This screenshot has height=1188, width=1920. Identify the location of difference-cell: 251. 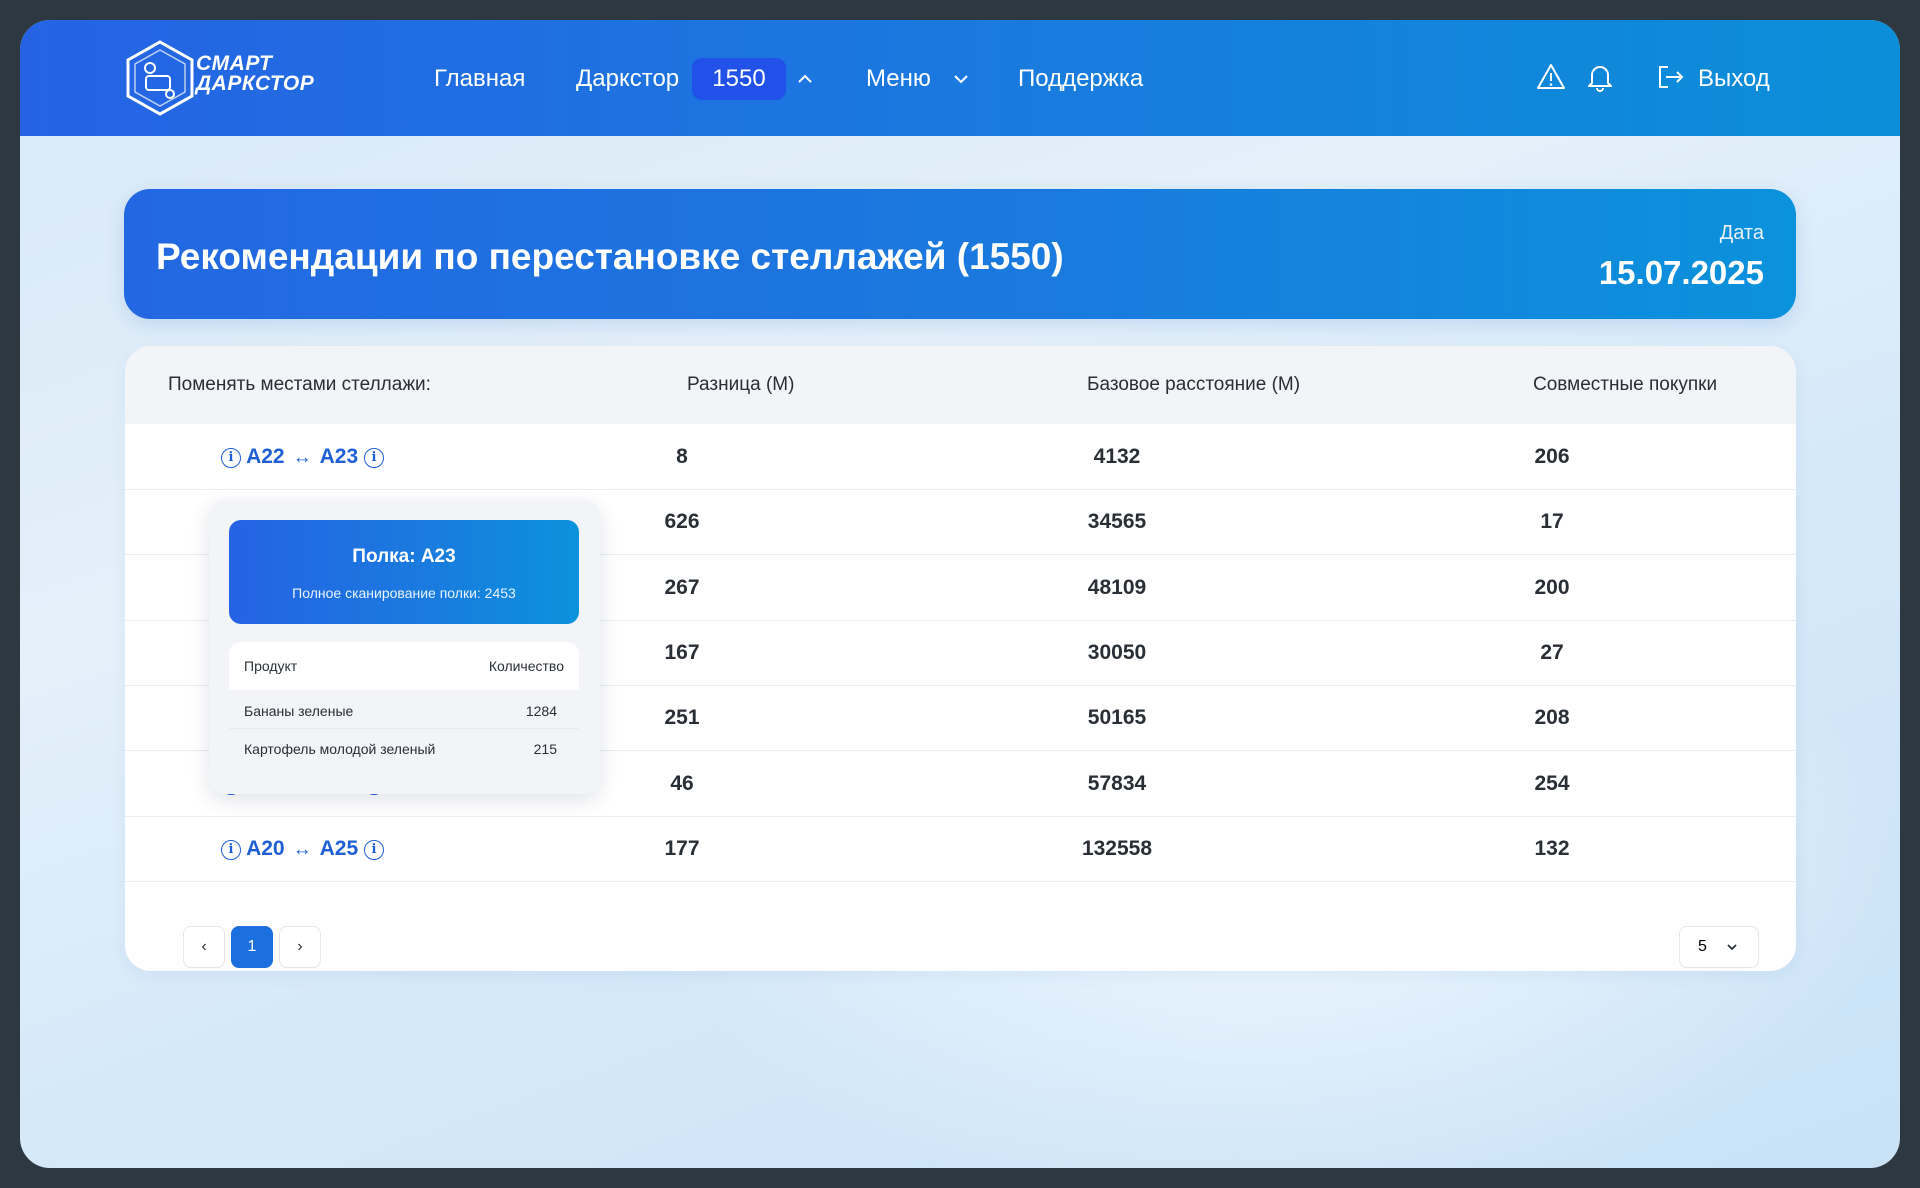
(682, 718).